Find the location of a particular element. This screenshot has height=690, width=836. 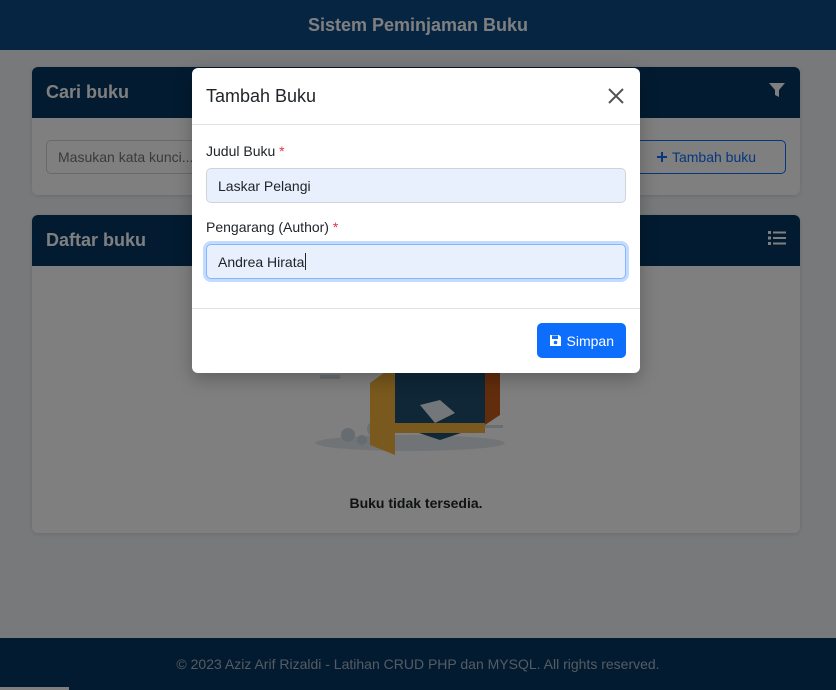

title-field-group: Judul Buku * Laskar Pelangi is located at coordinates (416, 173).